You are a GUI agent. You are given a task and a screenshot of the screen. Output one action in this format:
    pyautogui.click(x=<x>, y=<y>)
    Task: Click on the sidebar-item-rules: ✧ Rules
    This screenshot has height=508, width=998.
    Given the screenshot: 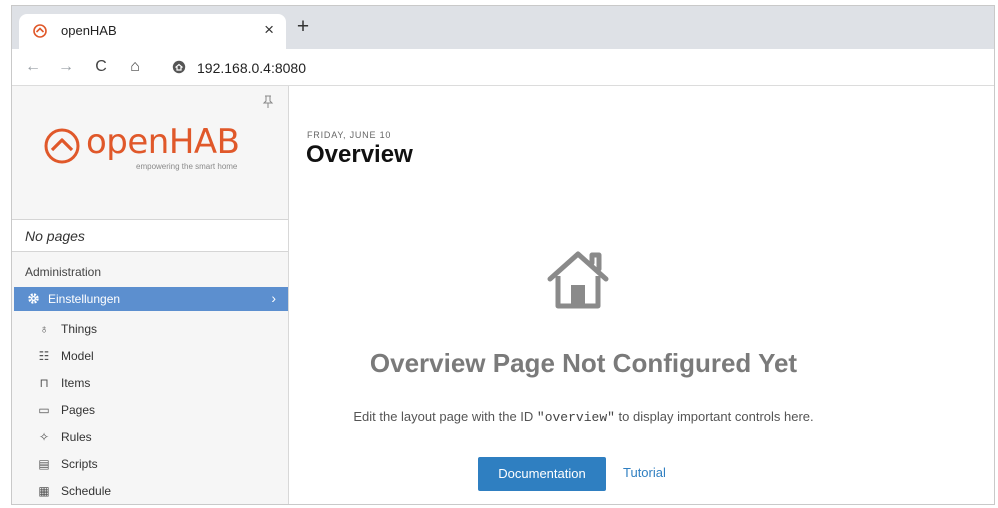 What is the action you would take?
    pyautogui.click(x=150, y=437)
    